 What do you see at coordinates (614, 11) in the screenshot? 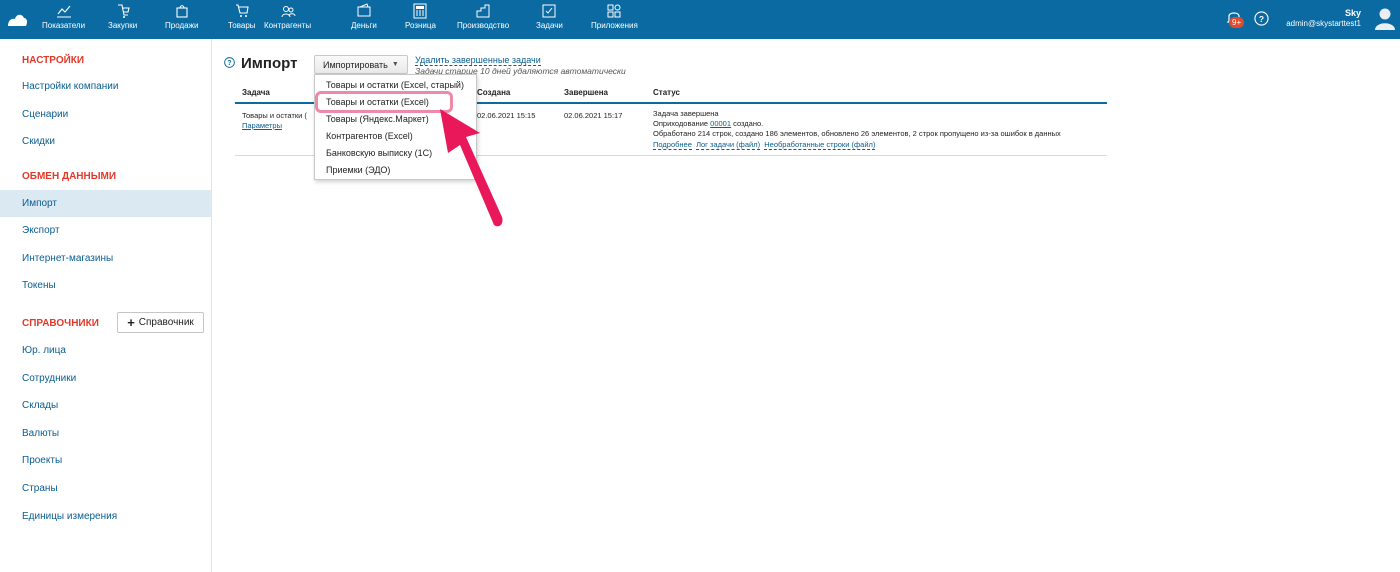
I see `apps-icon` at bounding box center [614, 11].